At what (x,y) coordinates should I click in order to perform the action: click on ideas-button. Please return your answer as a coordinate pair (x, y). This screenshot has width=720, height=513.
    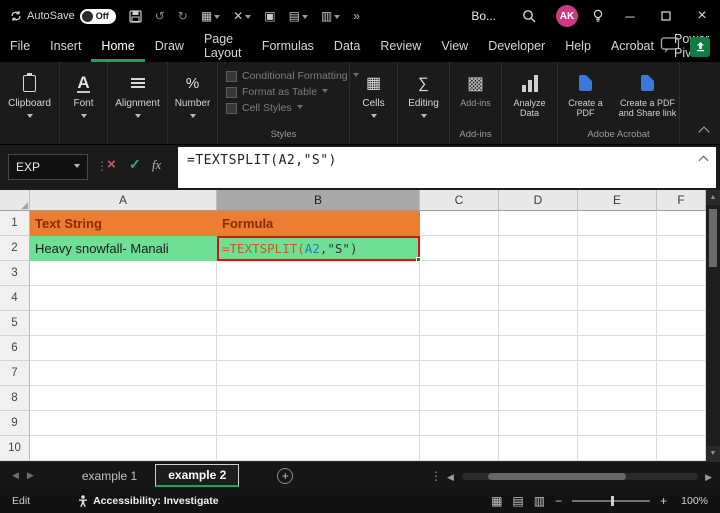
    Looking at the image, I should click on (598, 16).